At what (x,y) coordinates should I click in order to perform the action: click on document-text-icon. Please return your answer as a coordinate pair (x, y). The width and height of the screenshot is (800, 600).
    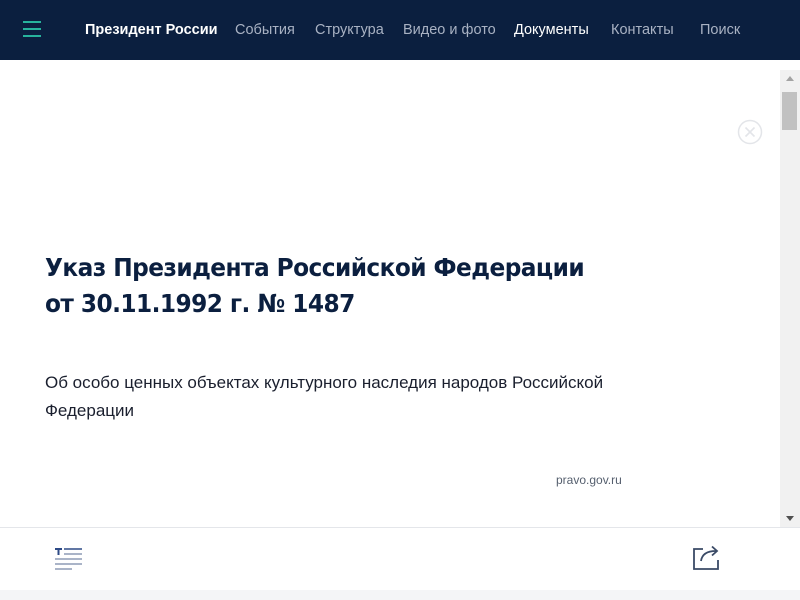
    Looking at the image, I should click on (69, 559).